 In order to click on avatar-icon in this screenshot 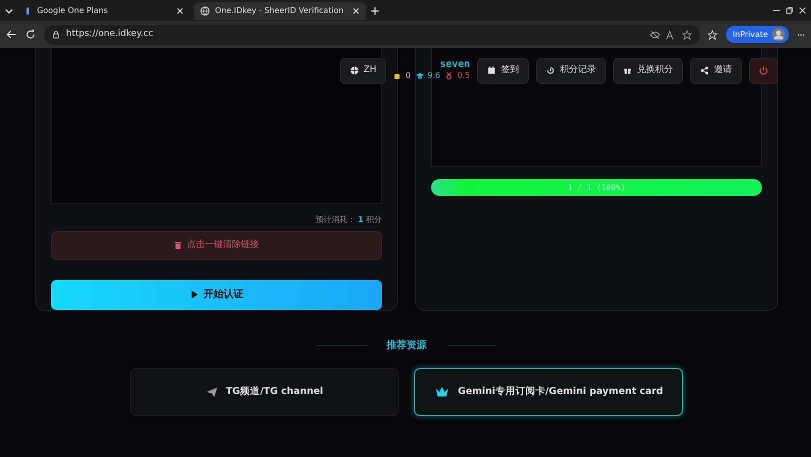, I will do `click(778, 34)`.